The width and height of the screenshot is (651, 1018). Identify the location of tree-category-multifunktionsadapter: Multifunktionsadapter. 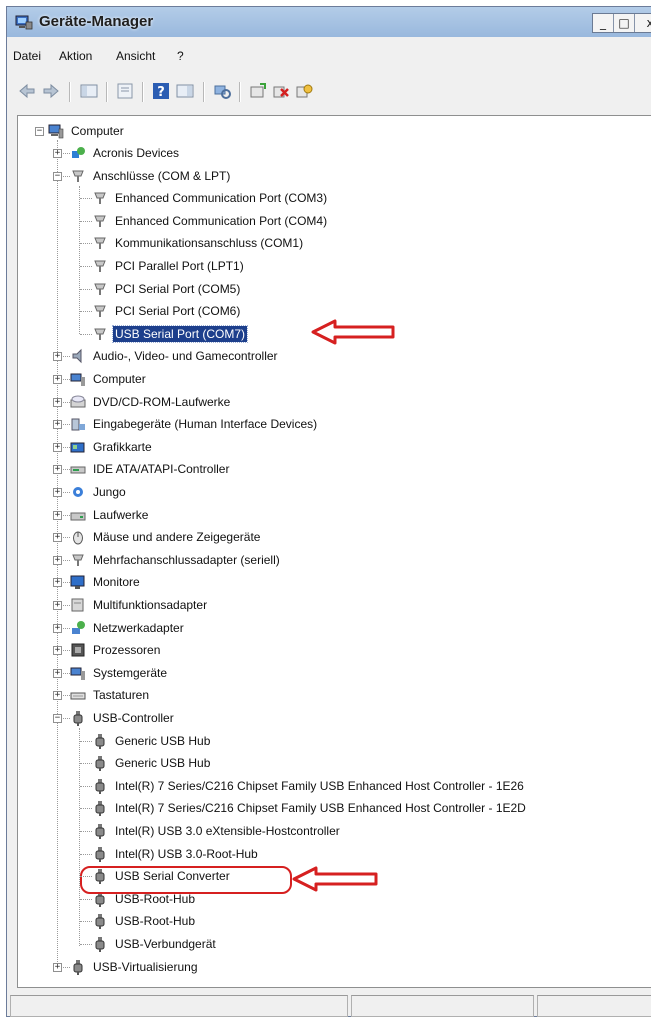
(139, 605).